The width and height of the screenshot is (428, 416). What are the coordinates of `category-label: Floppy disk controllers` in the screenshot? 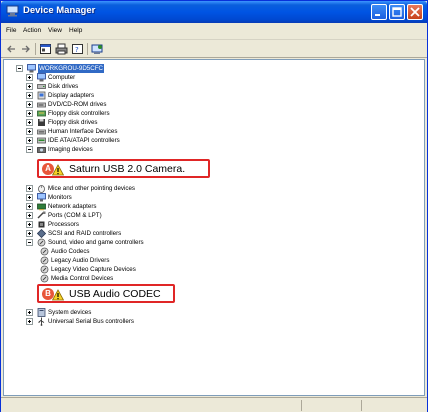 It's located at (79, 113).